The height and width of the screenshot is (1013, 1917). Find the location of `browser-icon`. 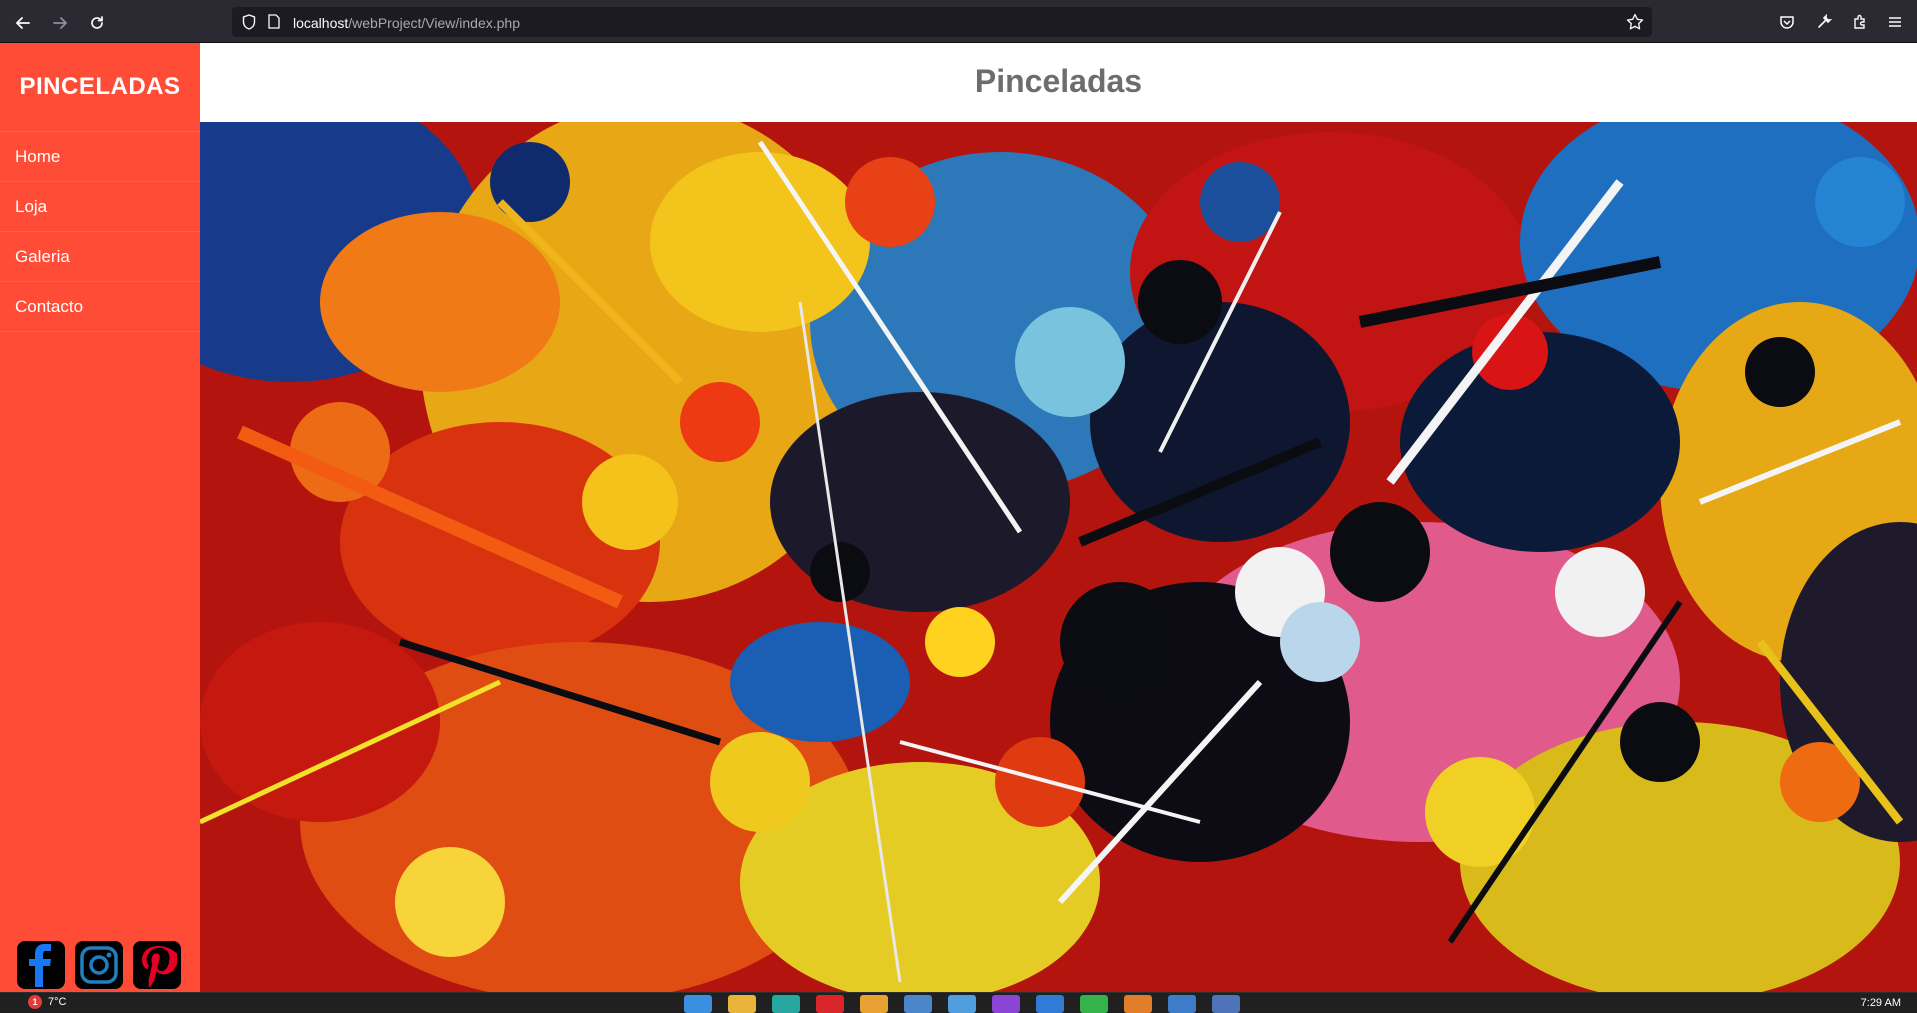

browser-icon is located at coordinates (962, 1004).